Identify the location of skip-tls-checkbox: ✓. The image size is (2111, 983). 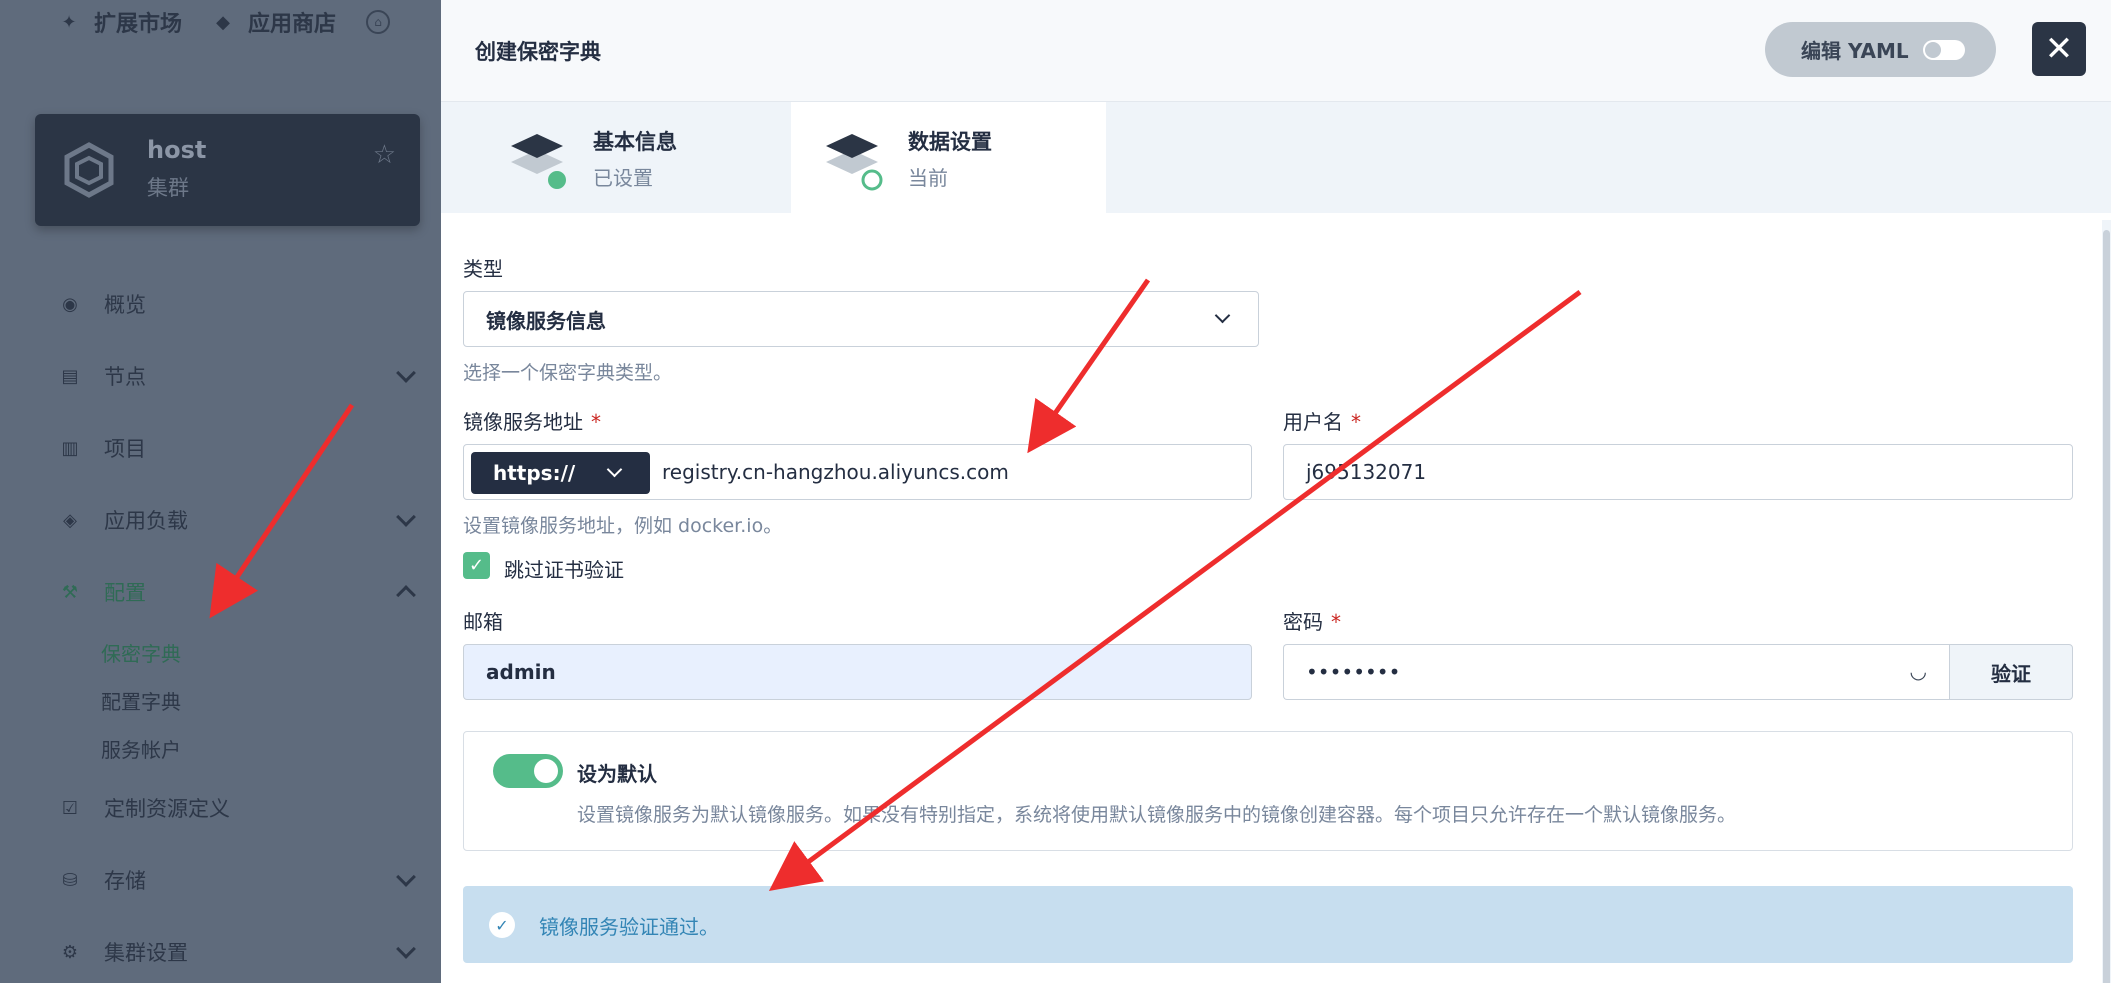
(476, 565).